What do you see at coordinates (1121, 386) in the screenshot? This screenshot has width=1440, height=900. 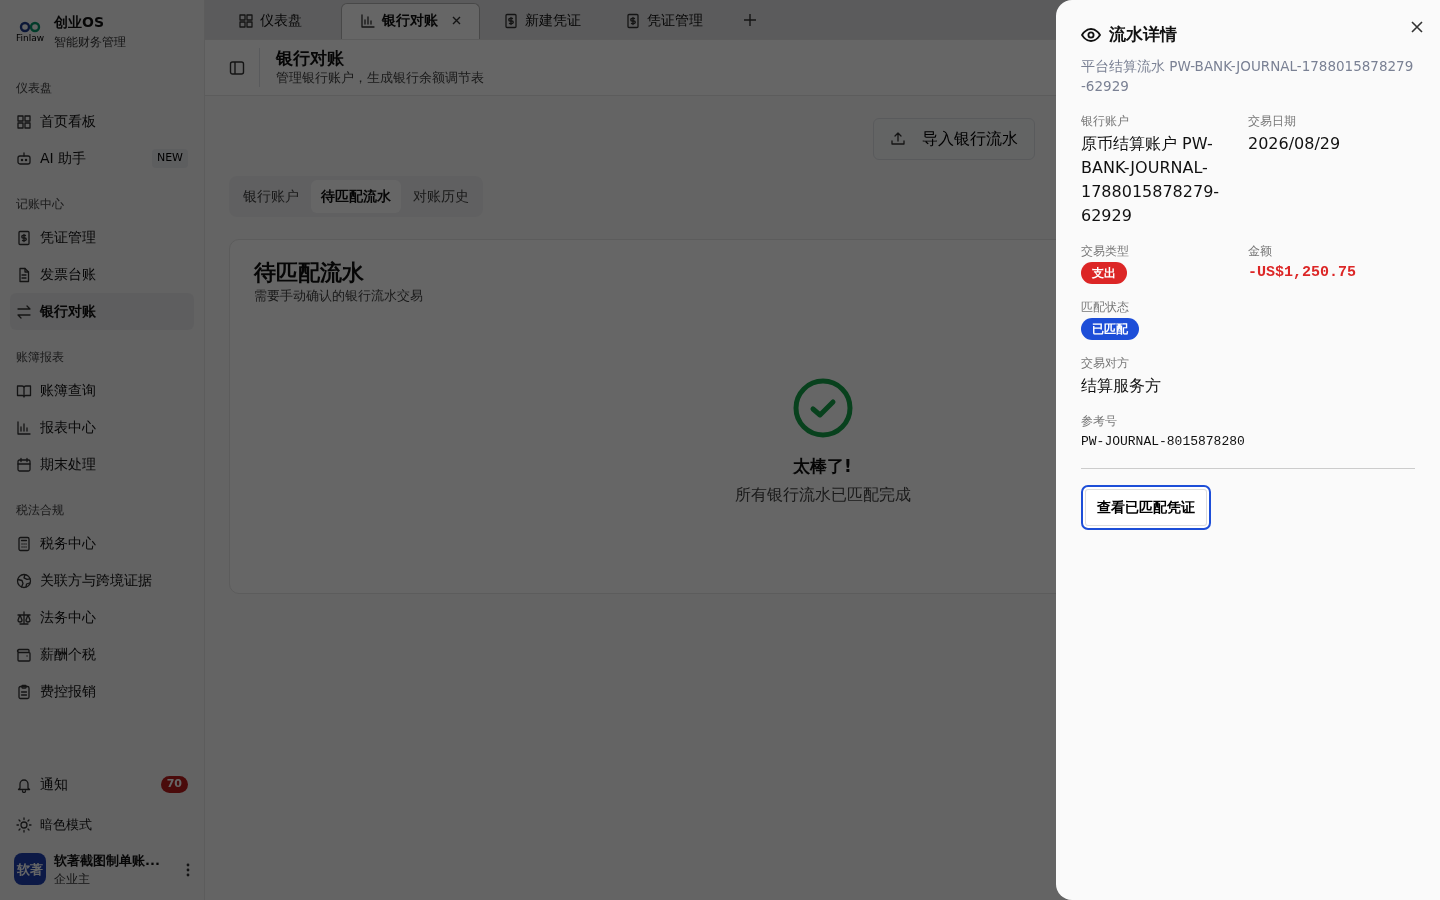 I see `field-value: 结算服务方` at bounding box center [1121, 386].